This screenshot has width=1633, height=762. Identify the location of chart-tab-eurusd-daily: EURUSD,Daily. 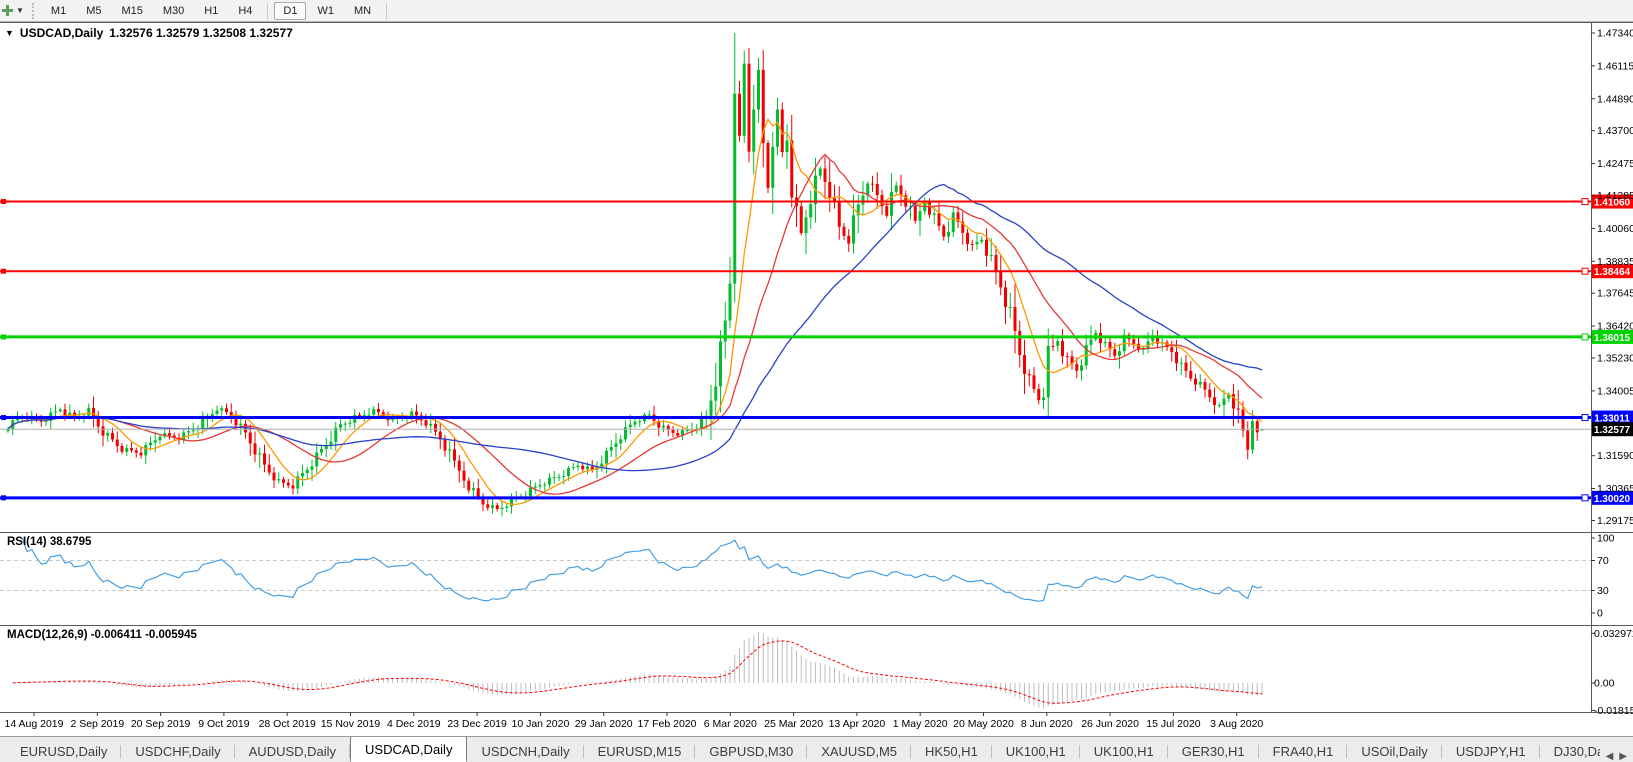
(64, 751).